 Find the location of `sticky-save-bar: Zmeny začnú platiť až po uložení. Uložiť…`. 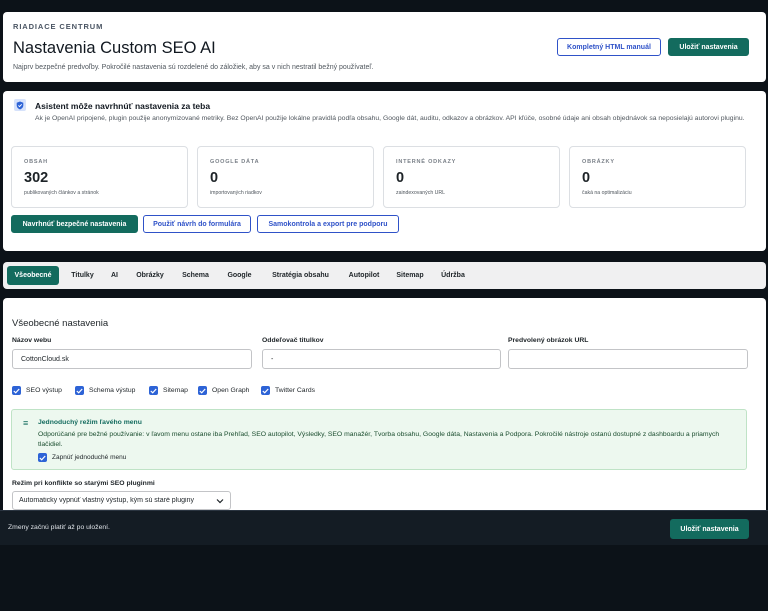

sticky-save-bar: Zmeny začnú platiť až po uložení. Uložiť… is located at coordinates (384, 527).